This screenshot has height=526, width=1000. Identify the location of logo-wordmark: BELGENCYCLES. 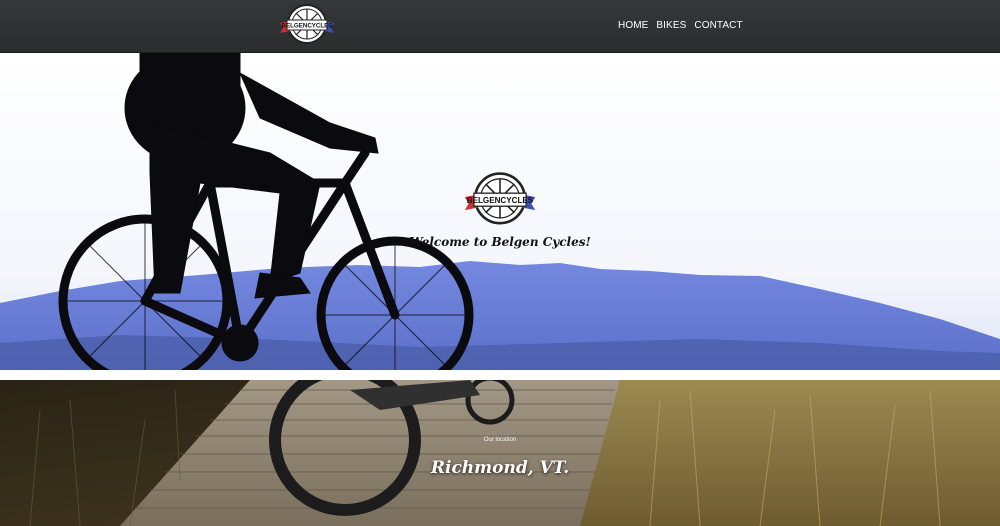
(307, 26).